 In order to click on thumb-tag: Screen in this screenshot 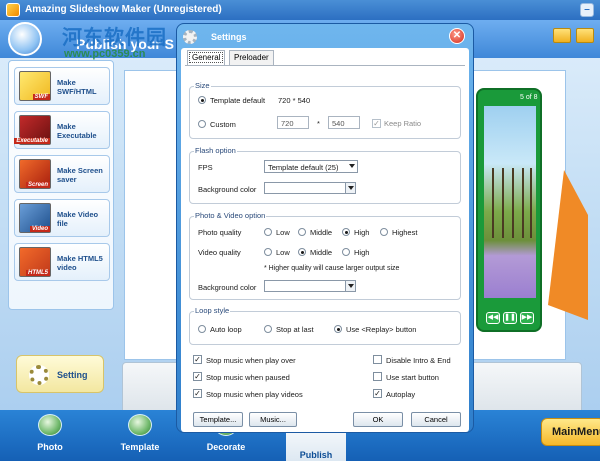, I will do `click(37, 185)`.